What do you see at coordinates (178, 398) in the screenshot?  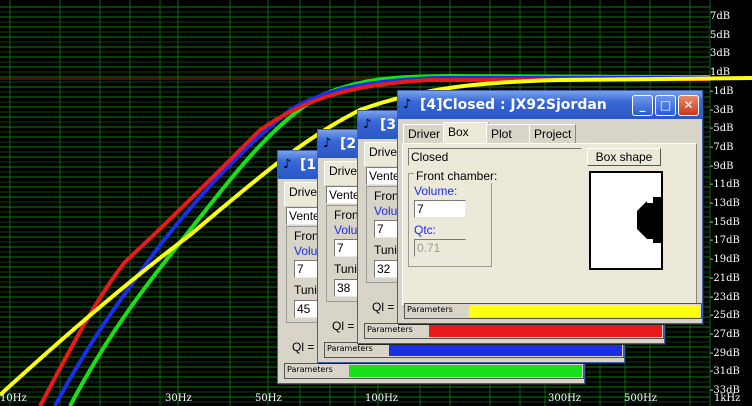 I see `hz-tick-label: 30Hz` at bounding box center [178, 398].